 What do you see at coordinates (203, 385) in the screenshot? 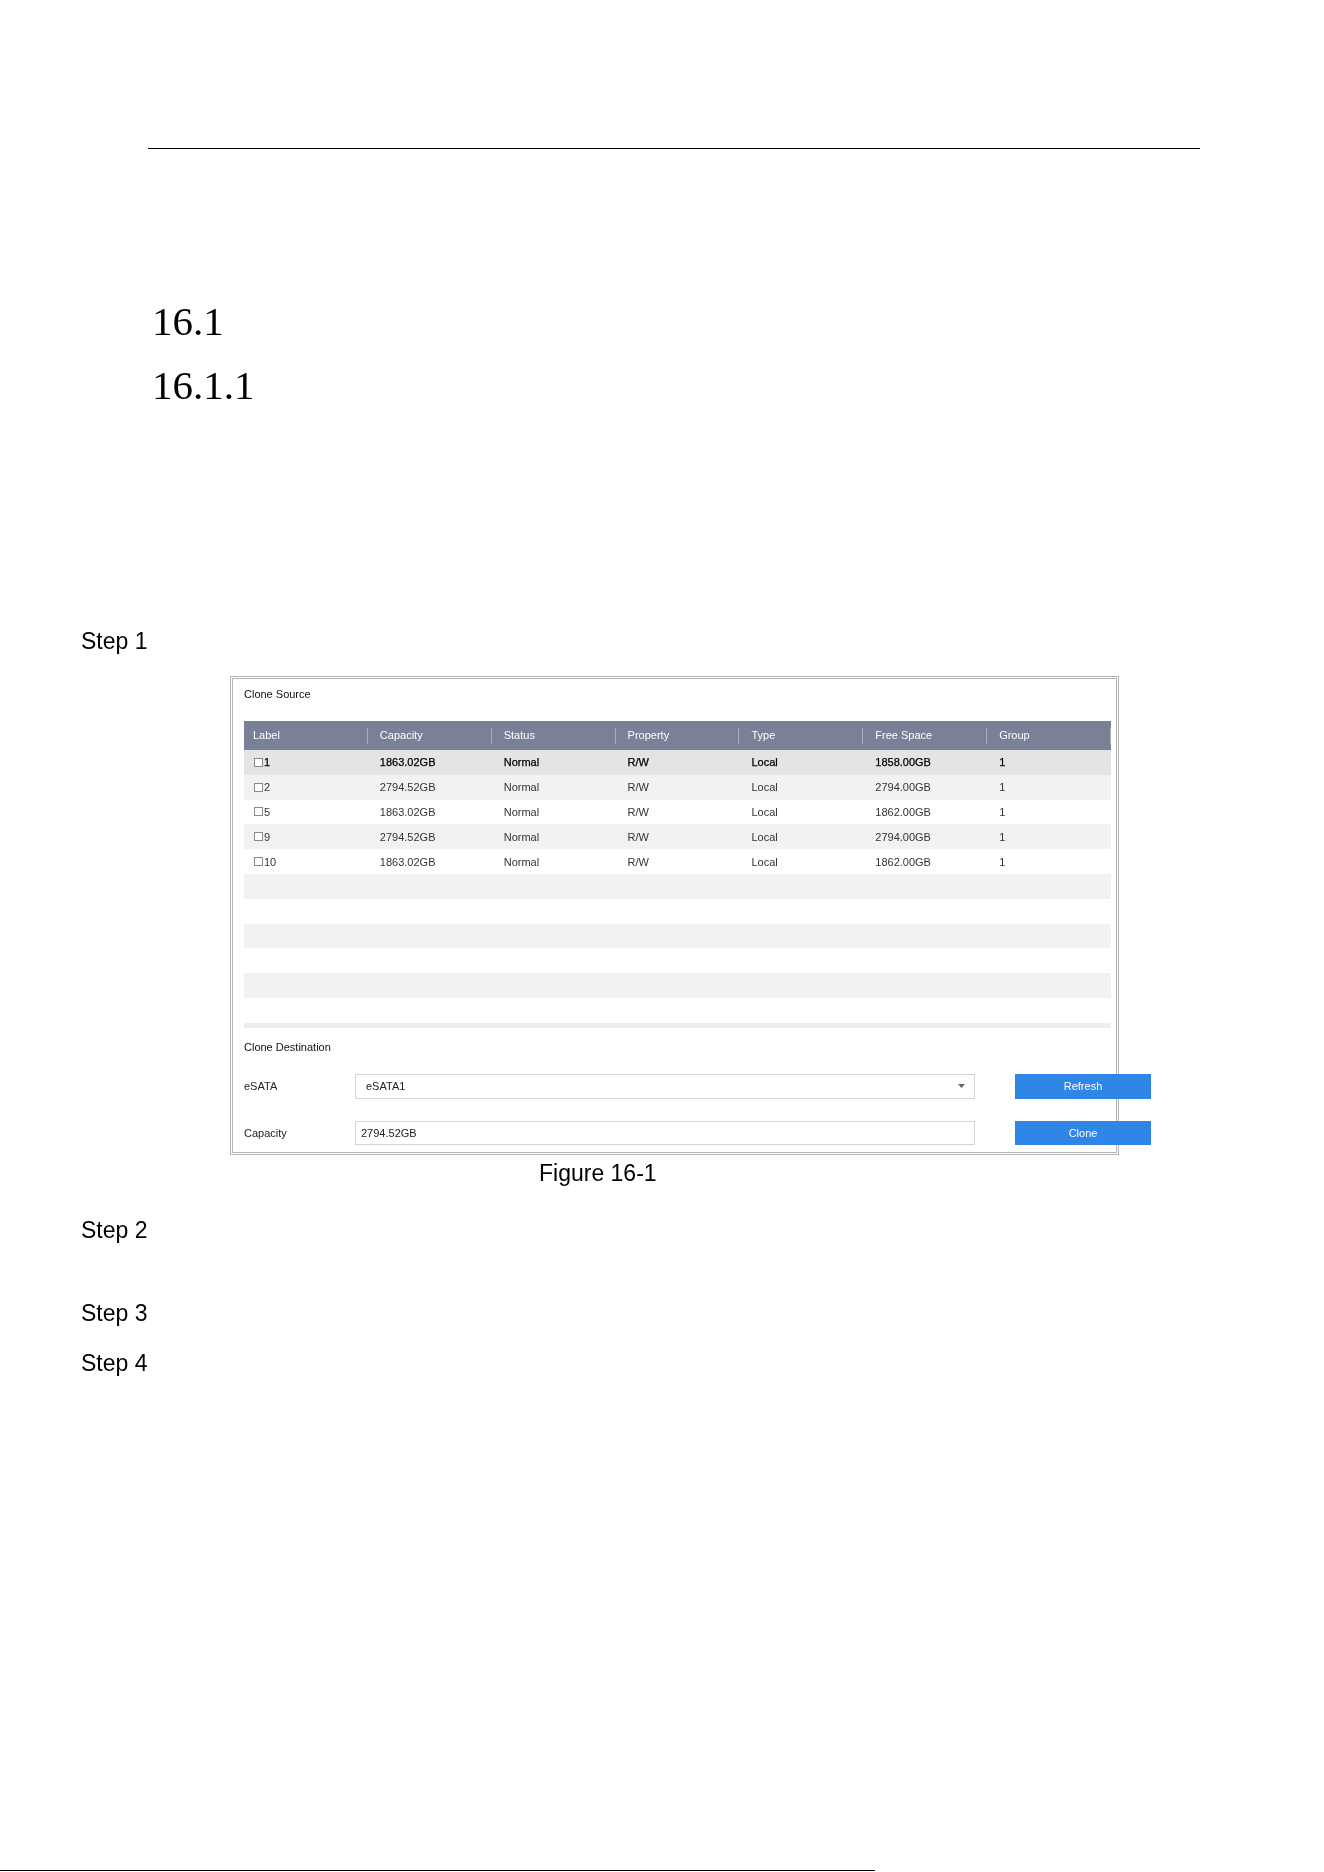
I see `subsection-heading: 16.1.1` at bounding box center [203, 385].